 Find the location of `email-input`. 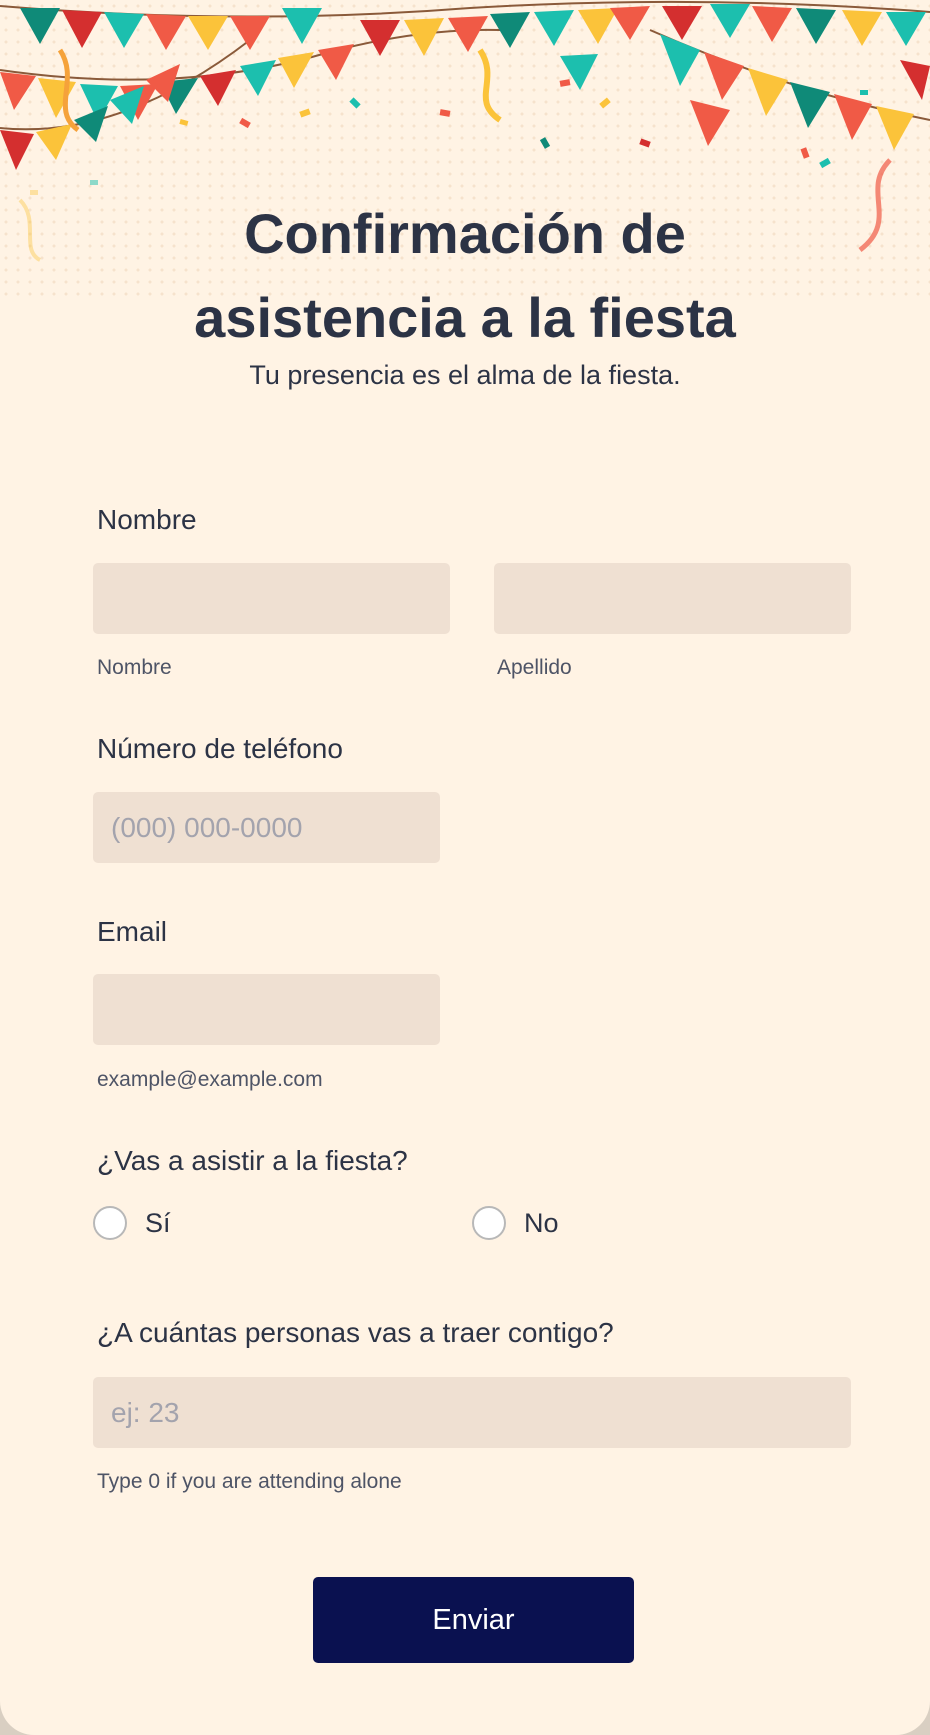

email-input is located at coordinates (266, 1009).